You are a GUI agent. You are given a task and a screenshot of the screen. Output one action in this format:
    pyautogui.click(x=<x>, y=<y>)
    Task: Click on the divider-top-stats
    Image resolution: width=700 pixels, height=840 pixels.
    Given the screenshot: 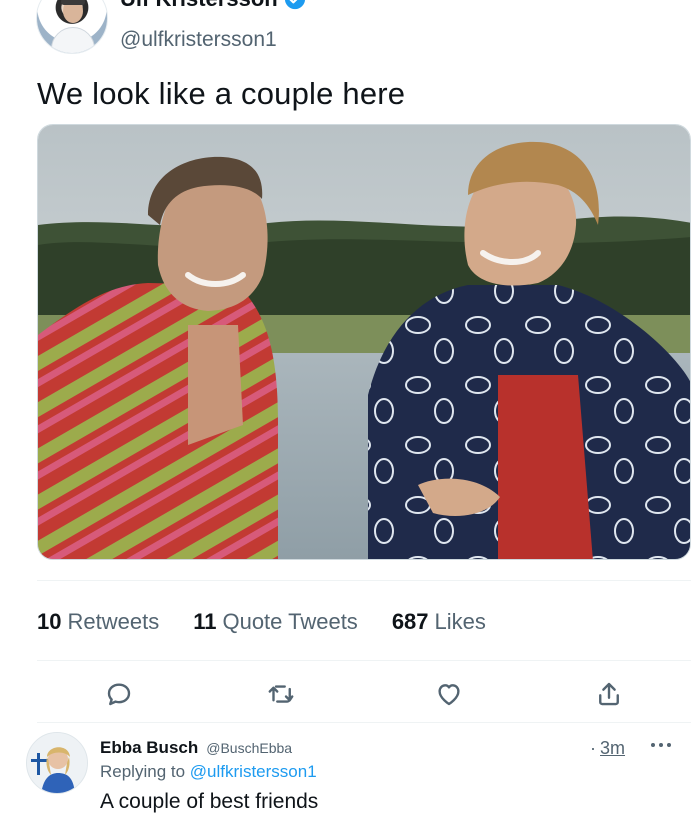 What is the action you would take?
    pyautogui.click(x=364, y=580)
    